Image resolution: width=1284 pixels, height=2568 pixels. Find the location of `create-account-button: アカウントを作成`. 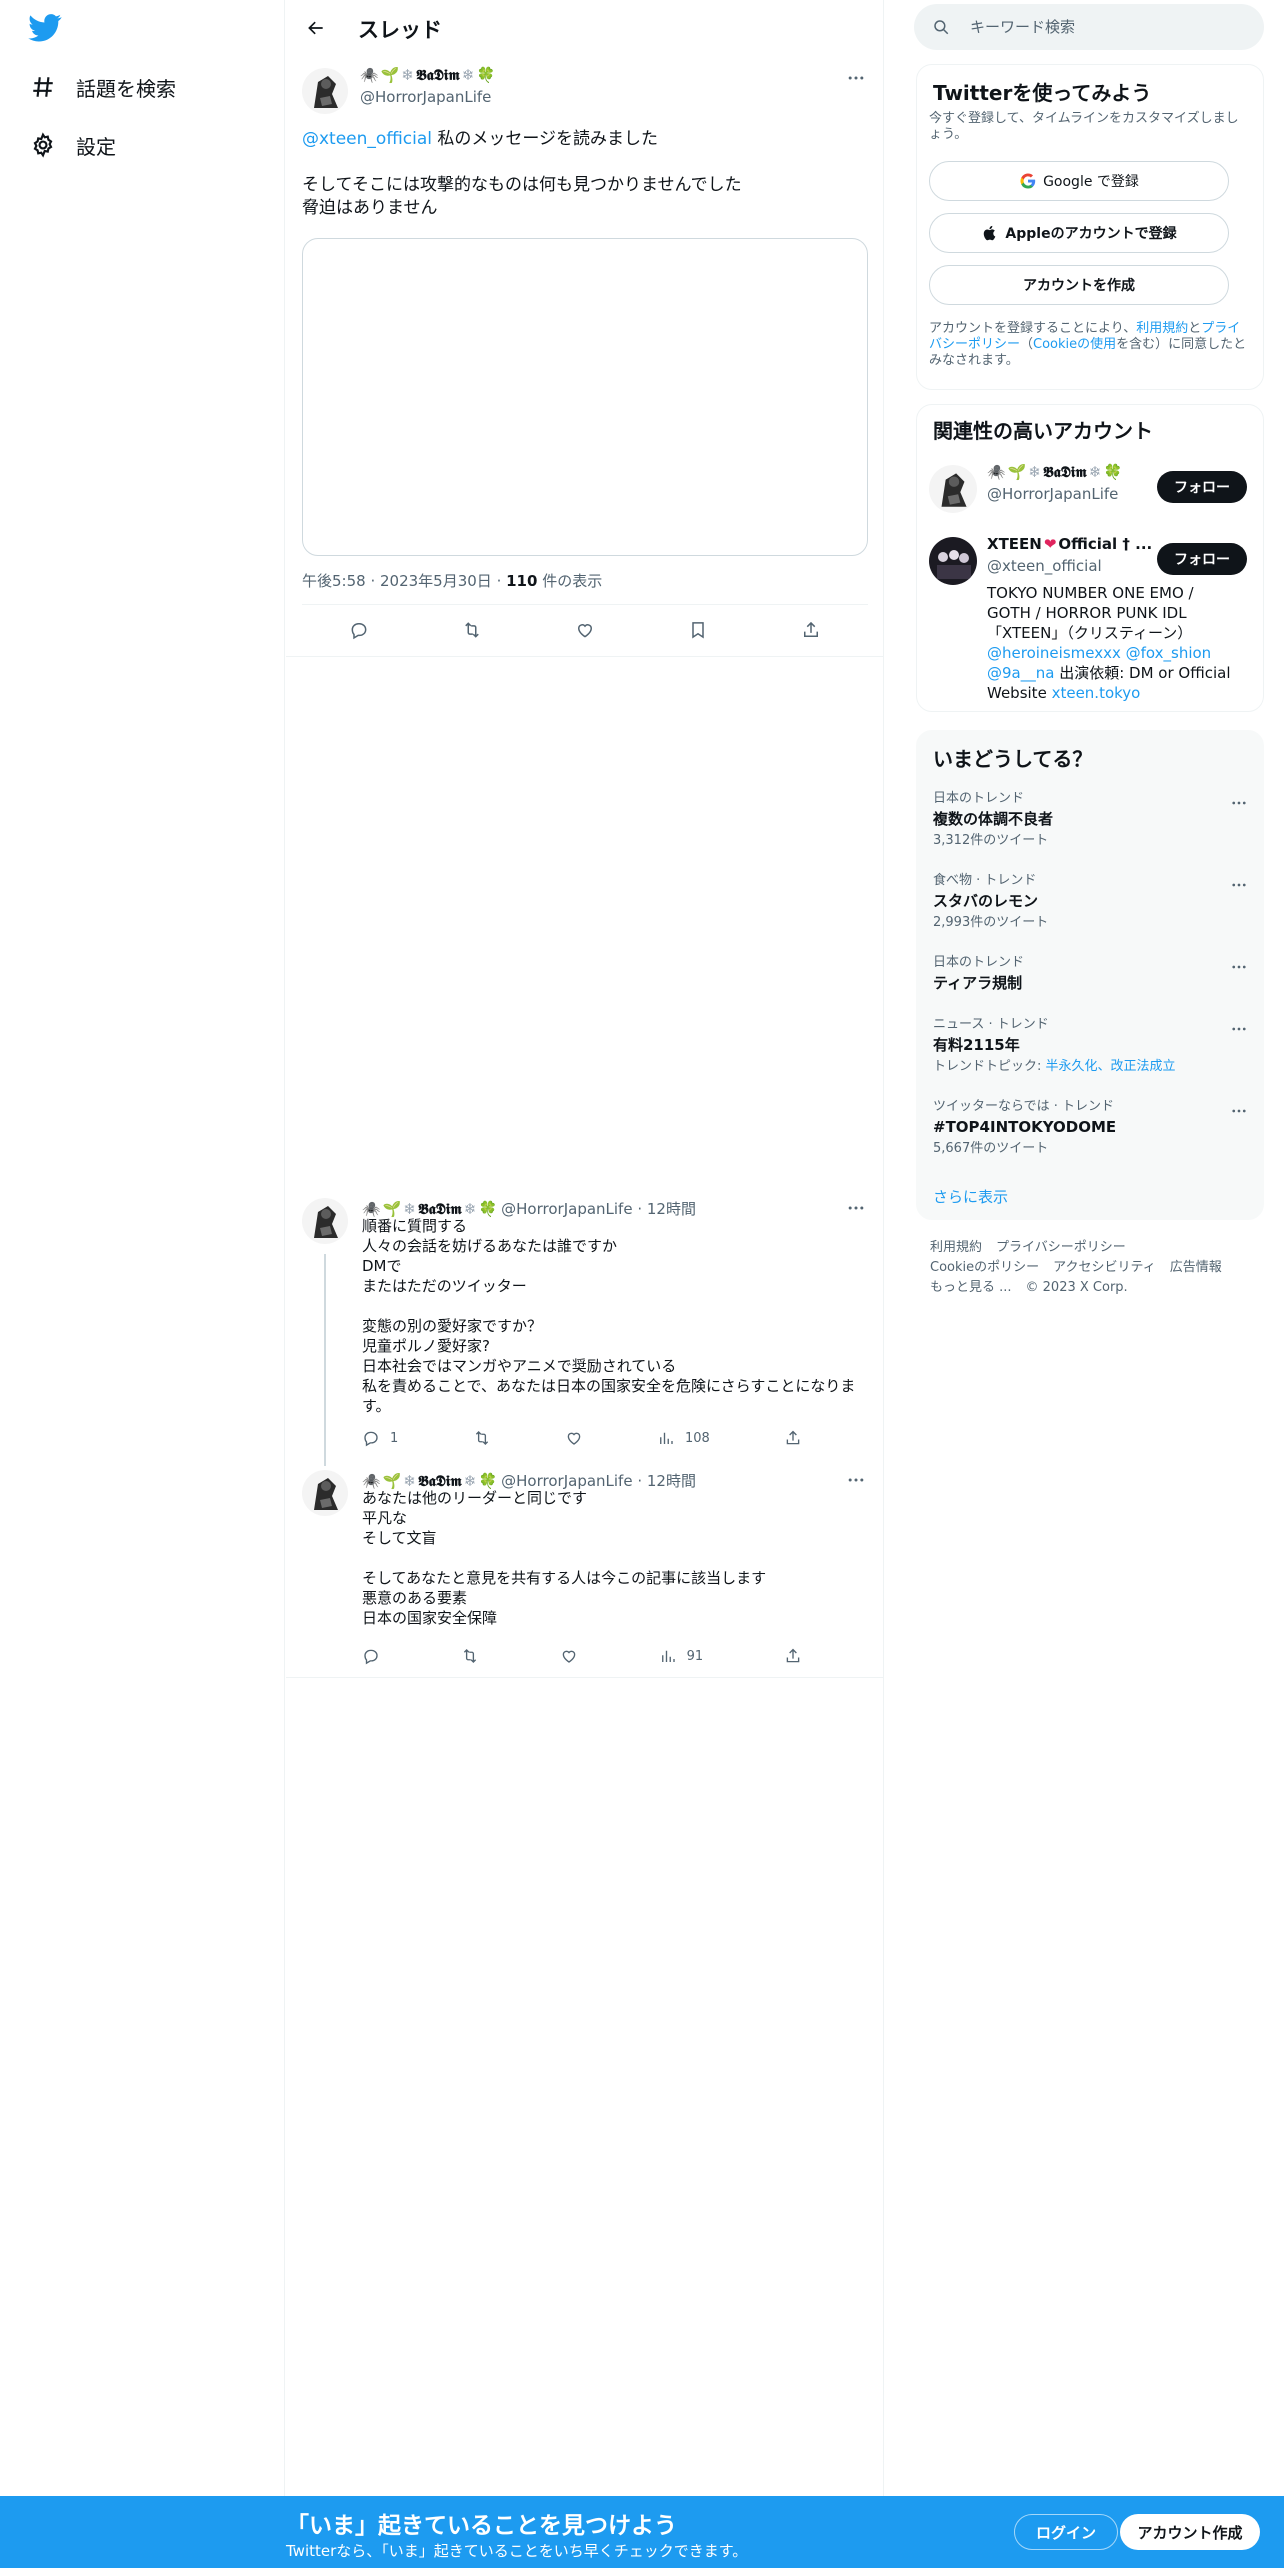

create-account-button: アカウントを作成 is located at coordinates (1079, 285).